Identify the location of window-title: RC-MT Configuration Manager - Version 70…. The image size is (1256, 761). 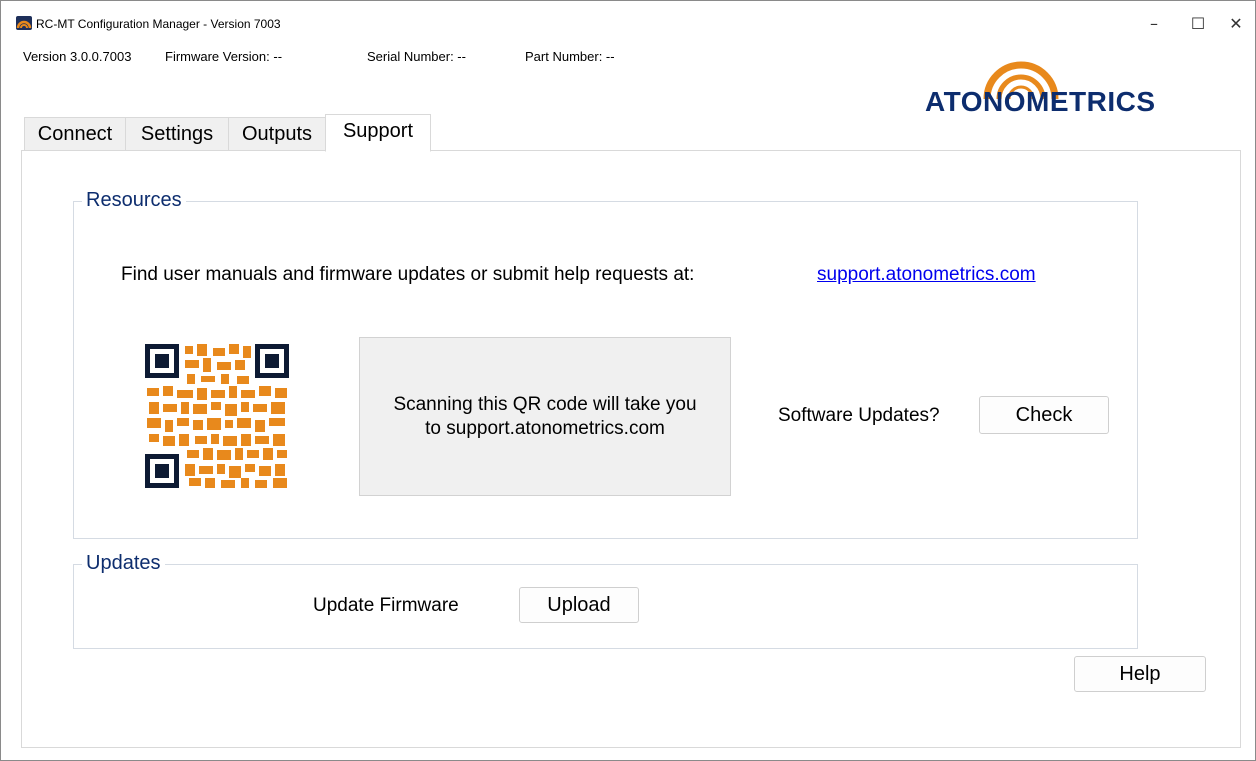
(158, 24).